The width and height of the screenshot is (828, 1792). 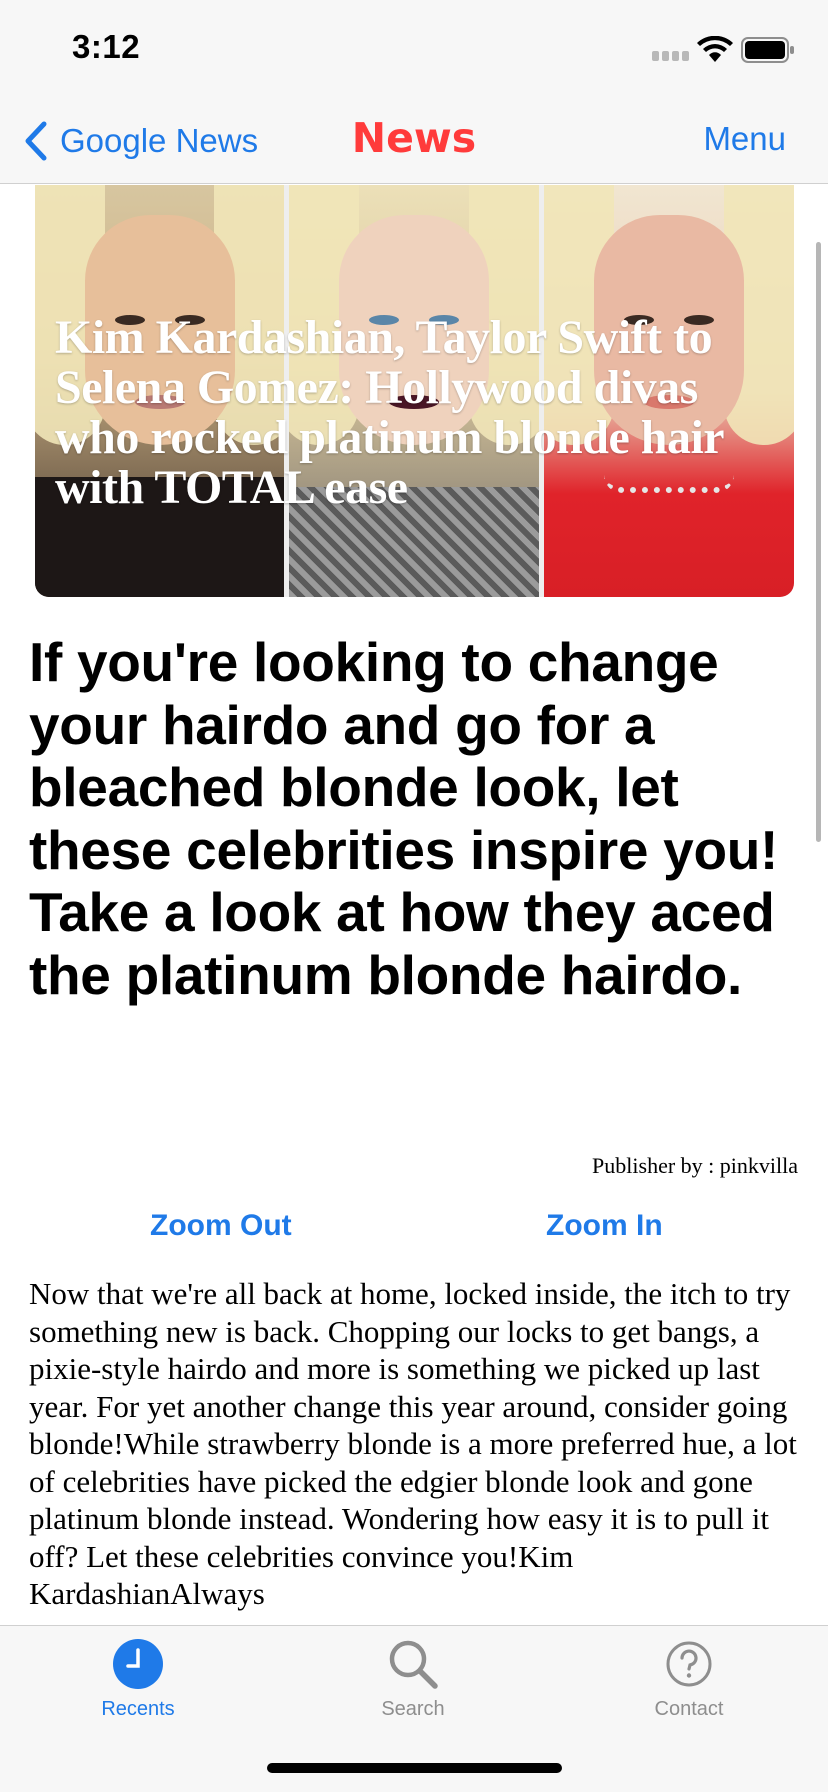 I want to click on clock-icon, so click(x=138, y=1664).